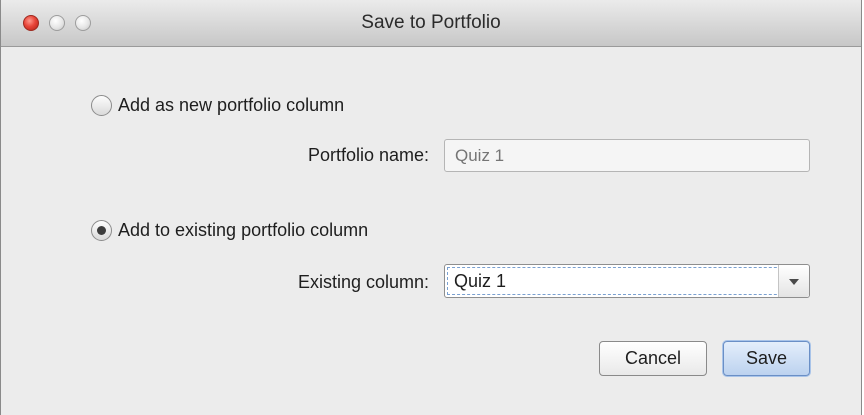 The width and height of the screenshot is (864, 415). Describe the element at coordinates (627, 281) in the screenshot. I see `existing-column-select: Quiz 1` at that location.